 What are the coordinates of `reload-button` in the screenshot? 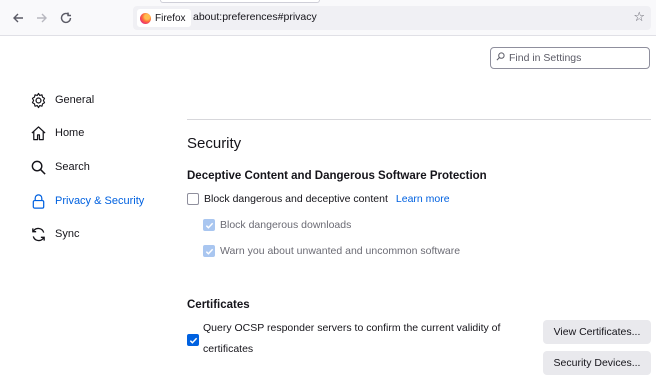 It's located at (66, 18).